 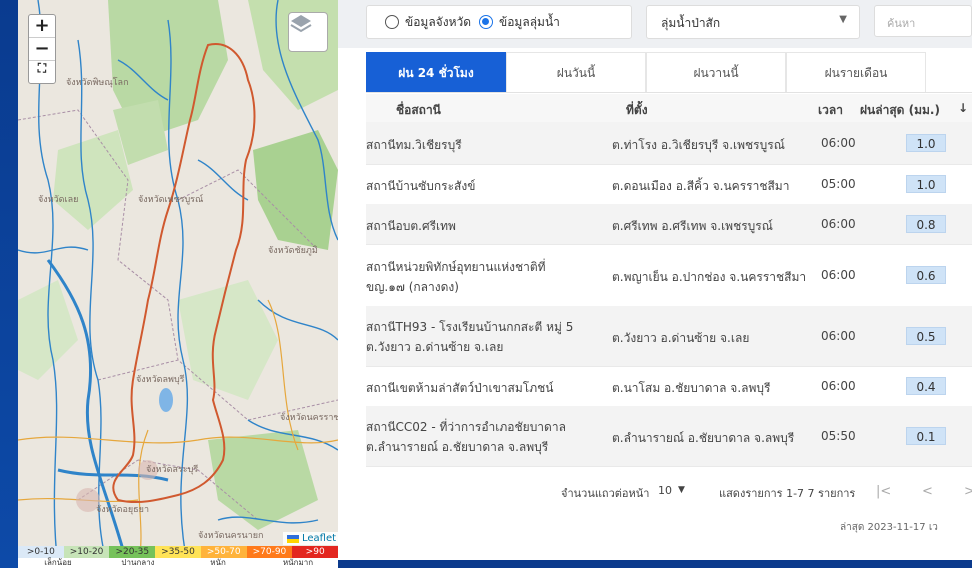 What do you see at coordinates (698, 145) in the screenshot?
I see `station-location: ต.ท่าโรง อ.วิเชียรบุรี จ.เพชรบูรณ์` at bounding box center [698, 145].